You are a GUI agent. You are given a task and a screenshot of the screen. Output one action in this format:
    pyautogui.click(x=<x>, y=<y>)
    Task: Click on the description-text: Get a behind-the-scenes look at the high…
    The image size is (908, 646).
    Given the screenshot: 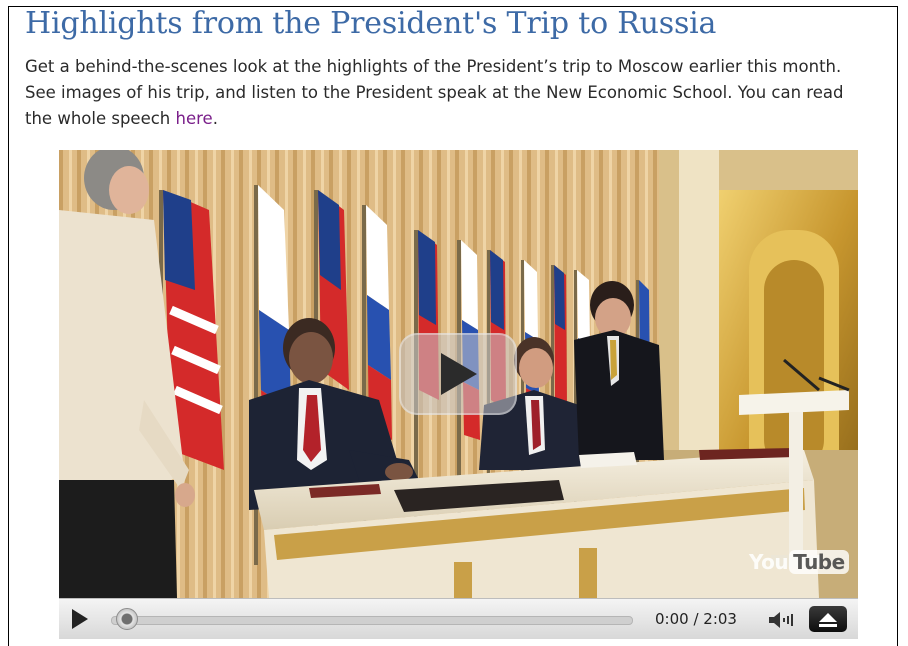 What is the action you would take?
    pyautogui.click(x=434, y=92)
    